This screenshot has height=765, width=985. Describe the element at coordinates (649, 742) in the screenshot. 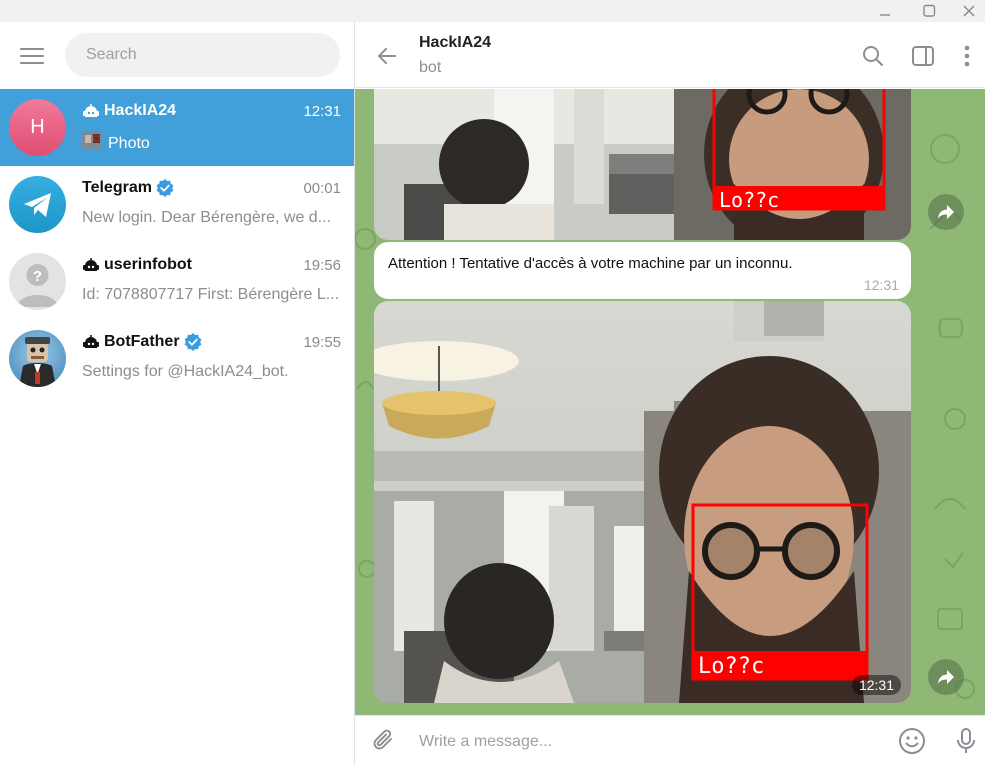

I see `message-input` at that location.